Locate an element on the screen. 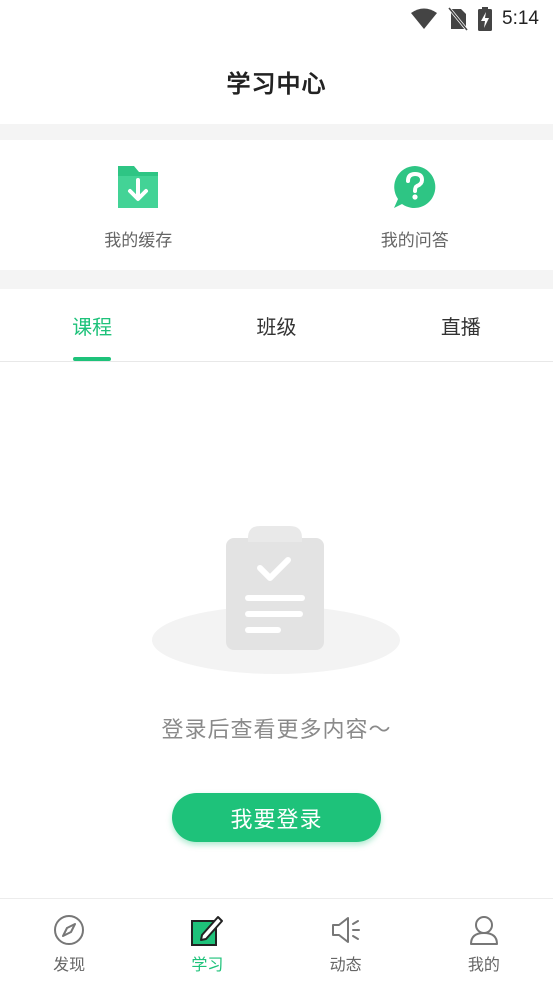  content-tabs: 课程 班级 直播 is located at coordinates (276, 325).